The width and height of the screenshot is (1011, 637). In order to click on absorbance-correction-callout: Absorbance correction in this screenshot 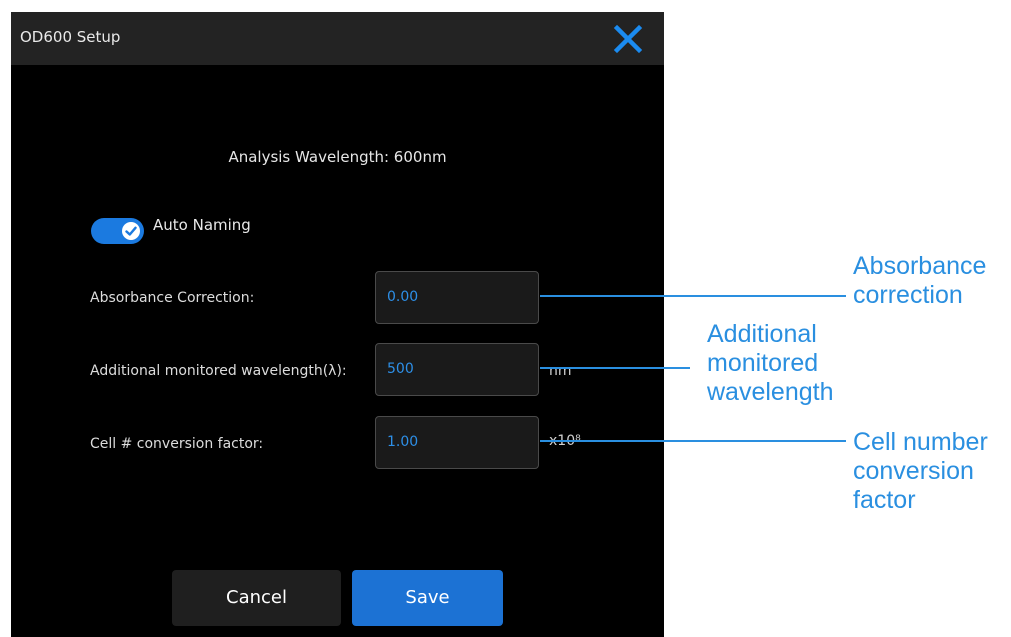, I will do `click(919, 281)`.